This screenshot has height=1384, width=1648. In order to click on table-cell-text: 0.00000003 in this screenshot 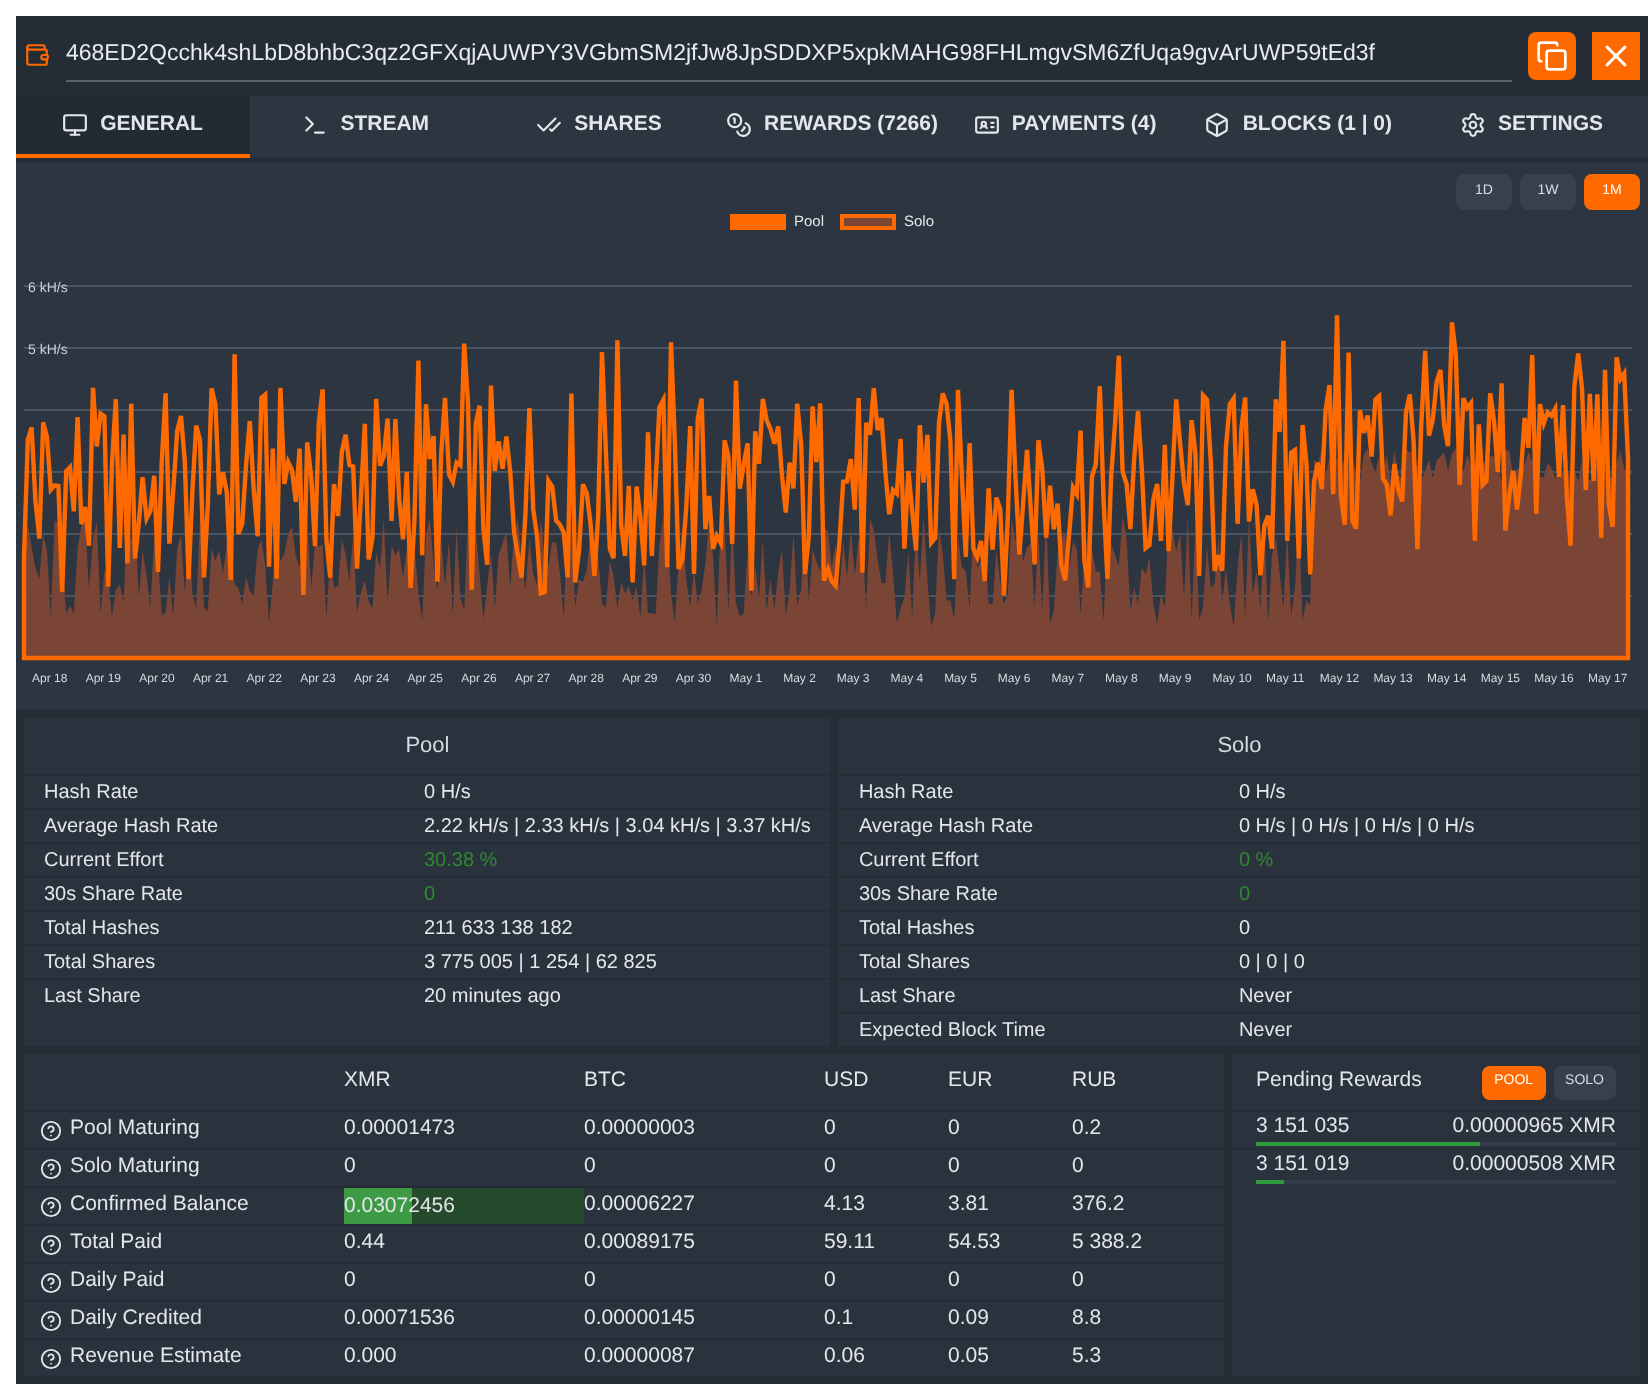, I will do `click(640, 1129)`.